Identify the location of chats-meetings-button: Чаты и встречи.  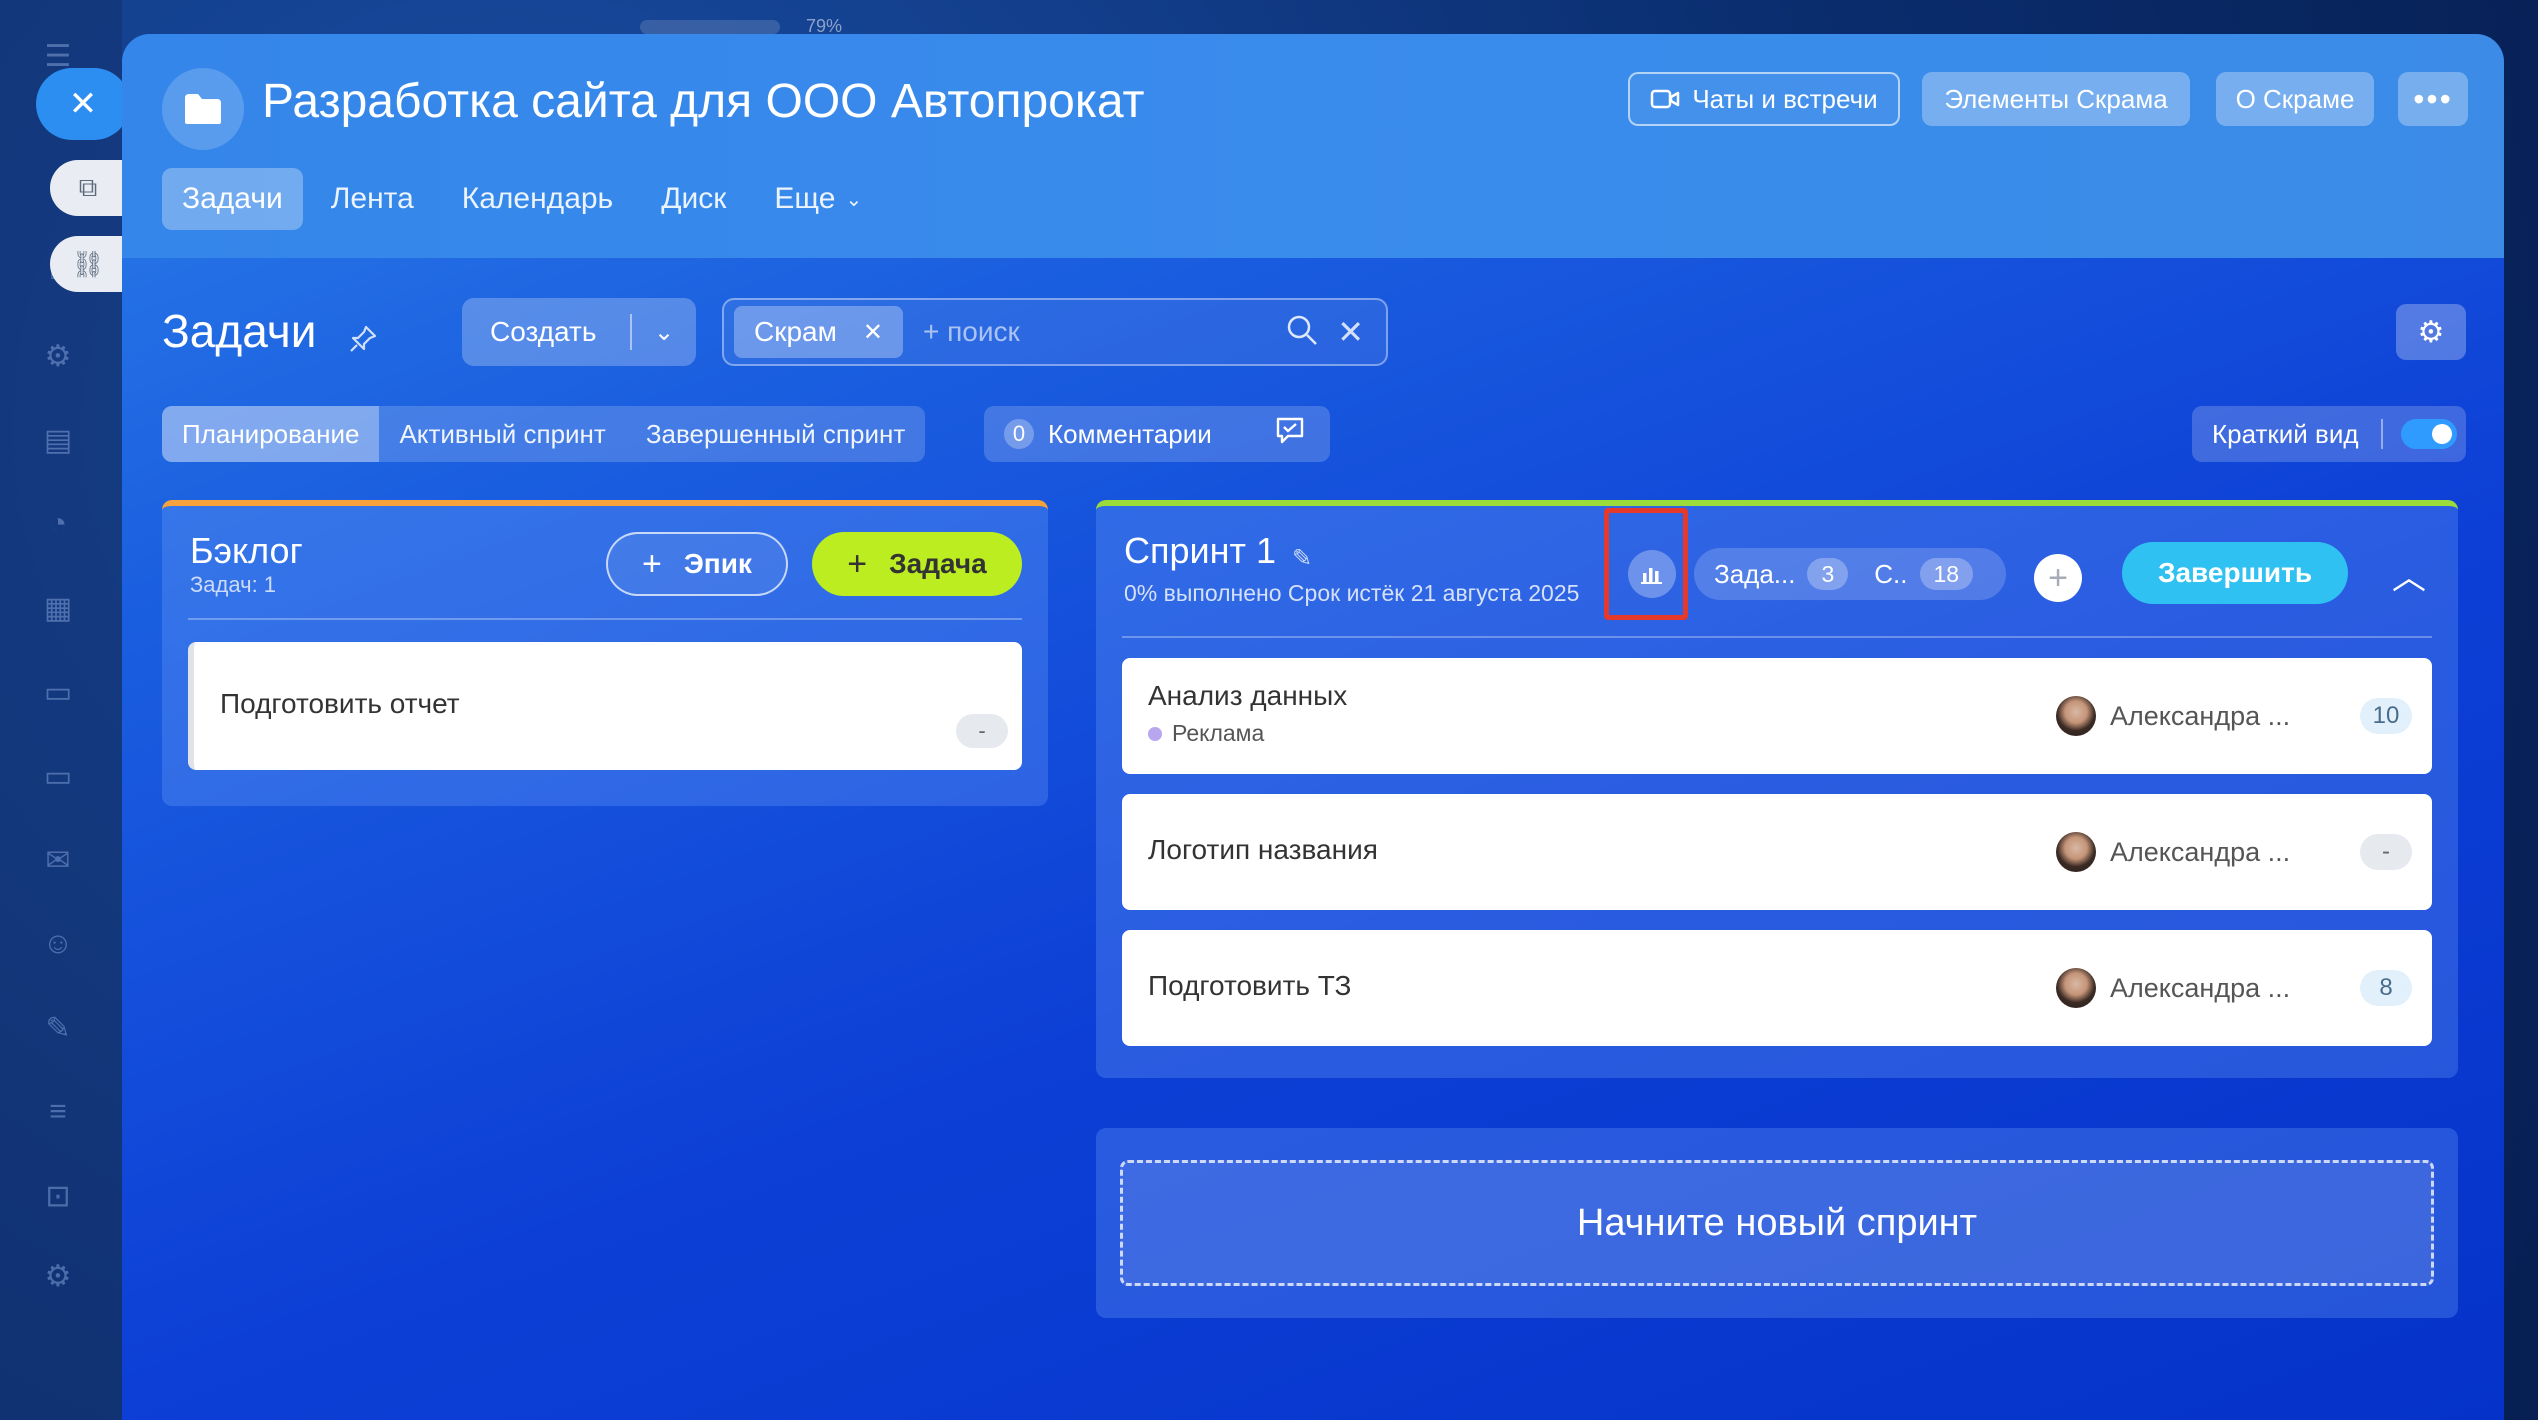
(1764, 99).